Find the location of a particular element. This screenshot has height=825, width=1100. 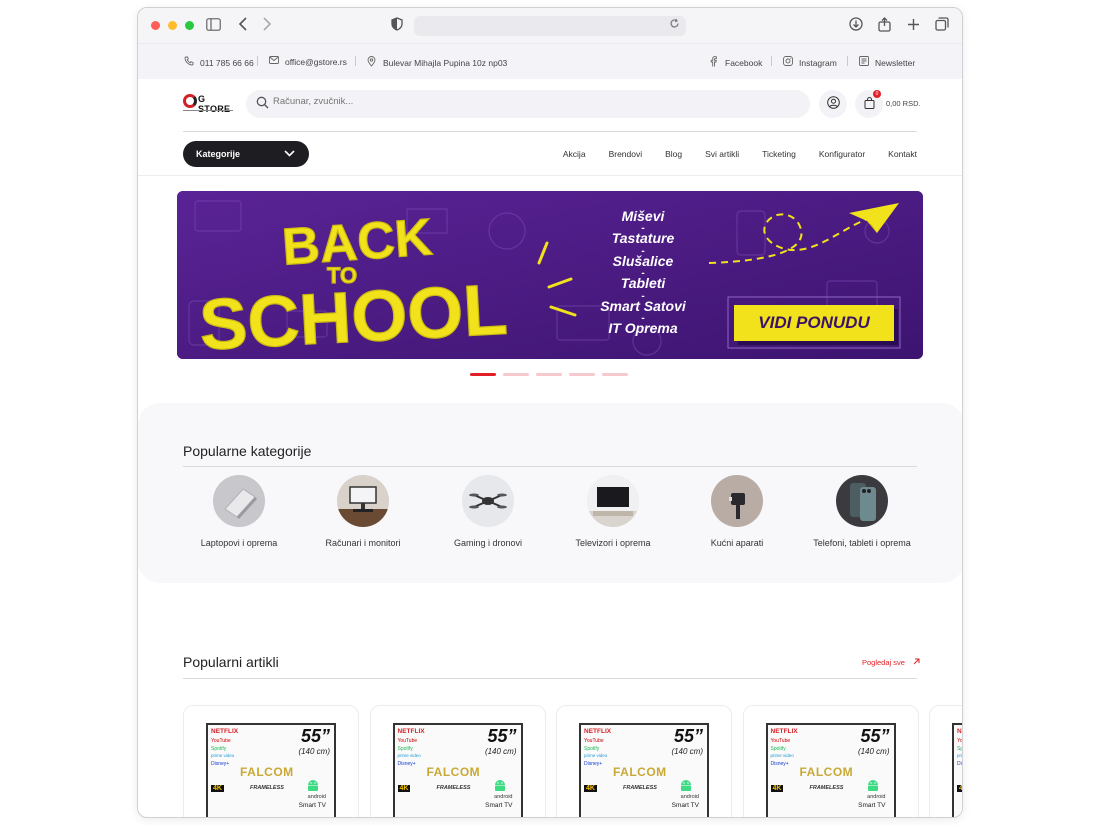

email-text: office@gstore.rs is located at coordinates (316, 62).